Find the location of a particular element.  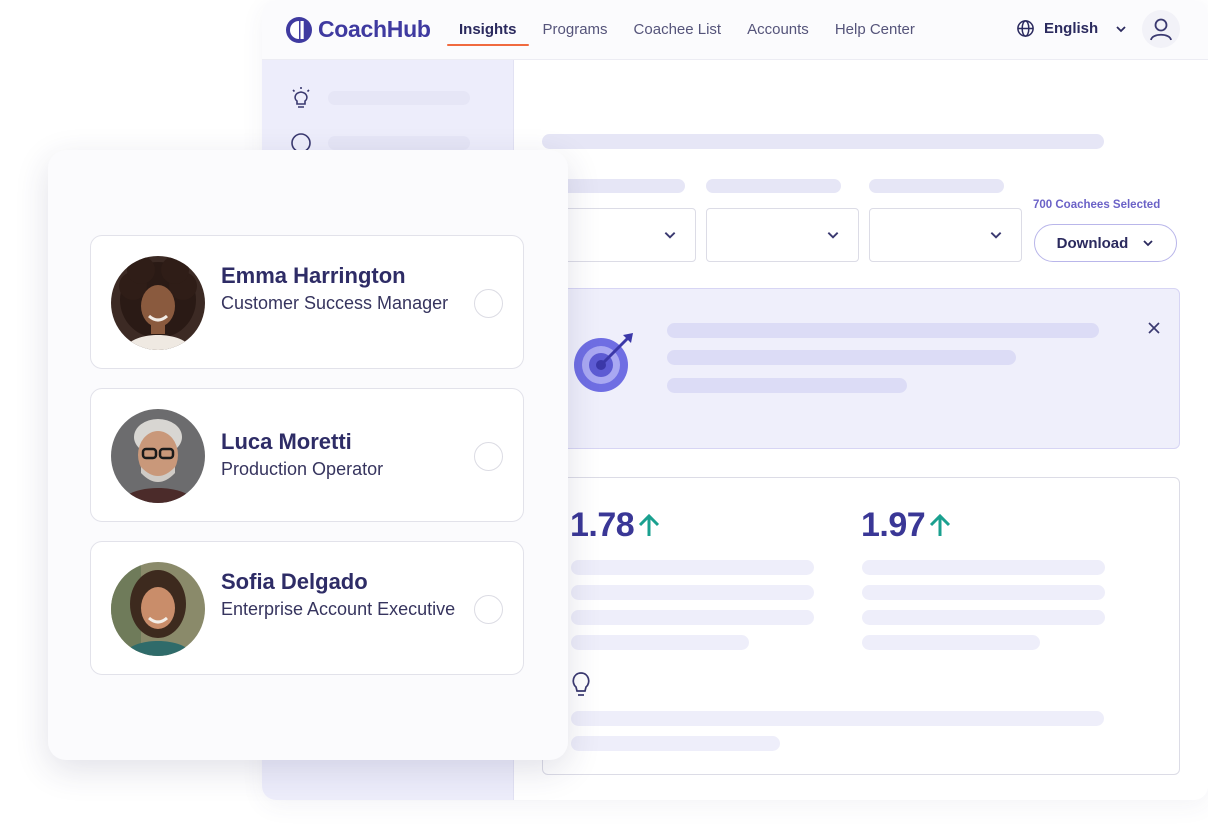

target-icon is located at coordinates (603, 362).